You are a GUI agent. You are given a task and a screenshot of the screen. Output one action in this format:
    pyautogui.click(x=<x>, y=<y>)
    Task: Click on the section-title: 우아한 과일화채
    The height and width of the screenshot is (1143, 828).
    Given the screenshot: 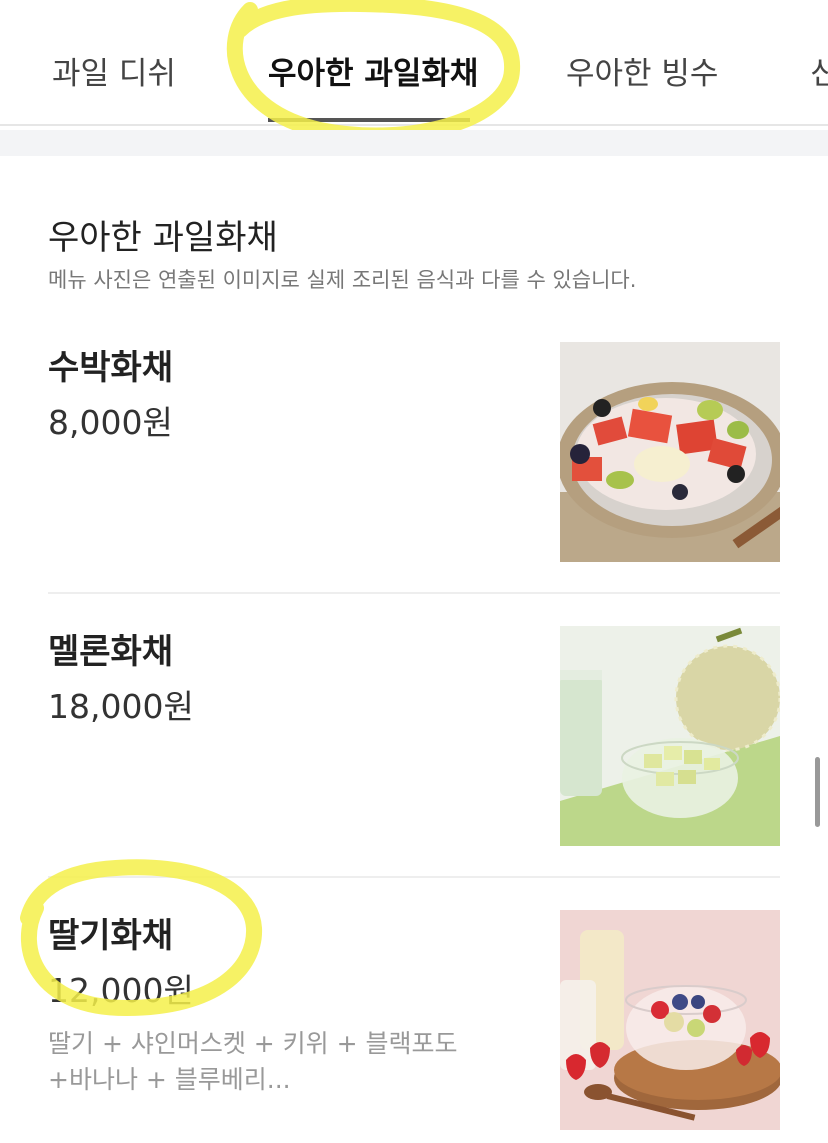 What is the action you would take?
    pyautogui.click(x=163, y=238)
    